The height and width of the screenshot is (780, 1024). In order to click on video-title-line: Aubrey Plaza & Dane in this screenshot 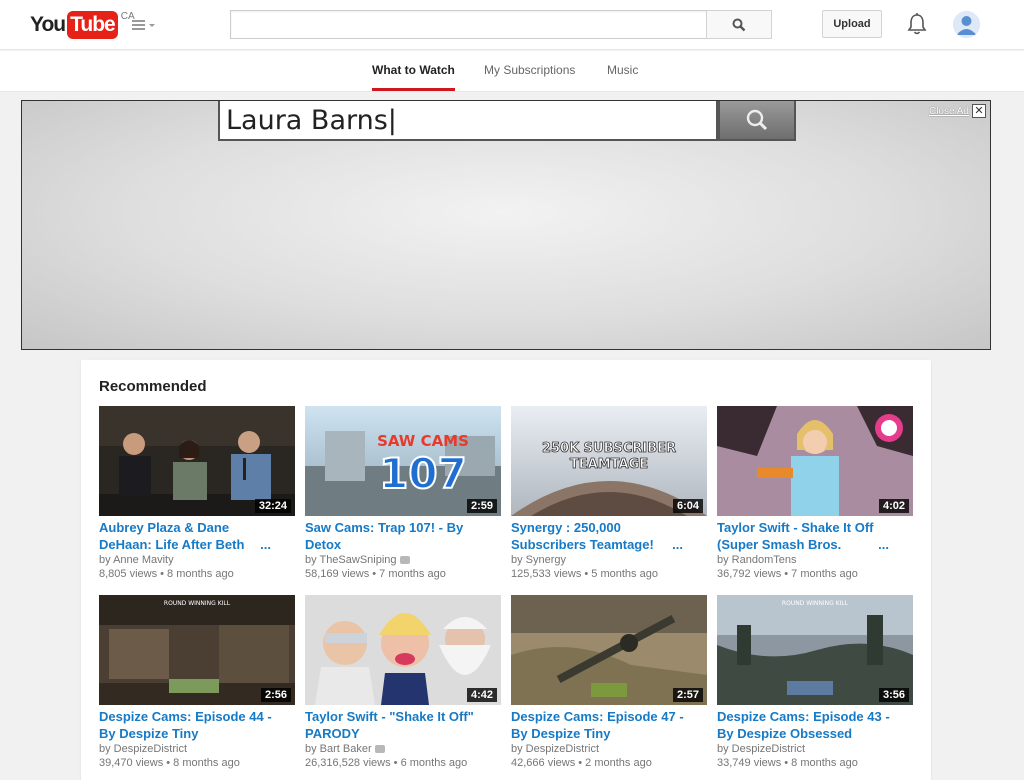, I will do `click(164, 527)`.